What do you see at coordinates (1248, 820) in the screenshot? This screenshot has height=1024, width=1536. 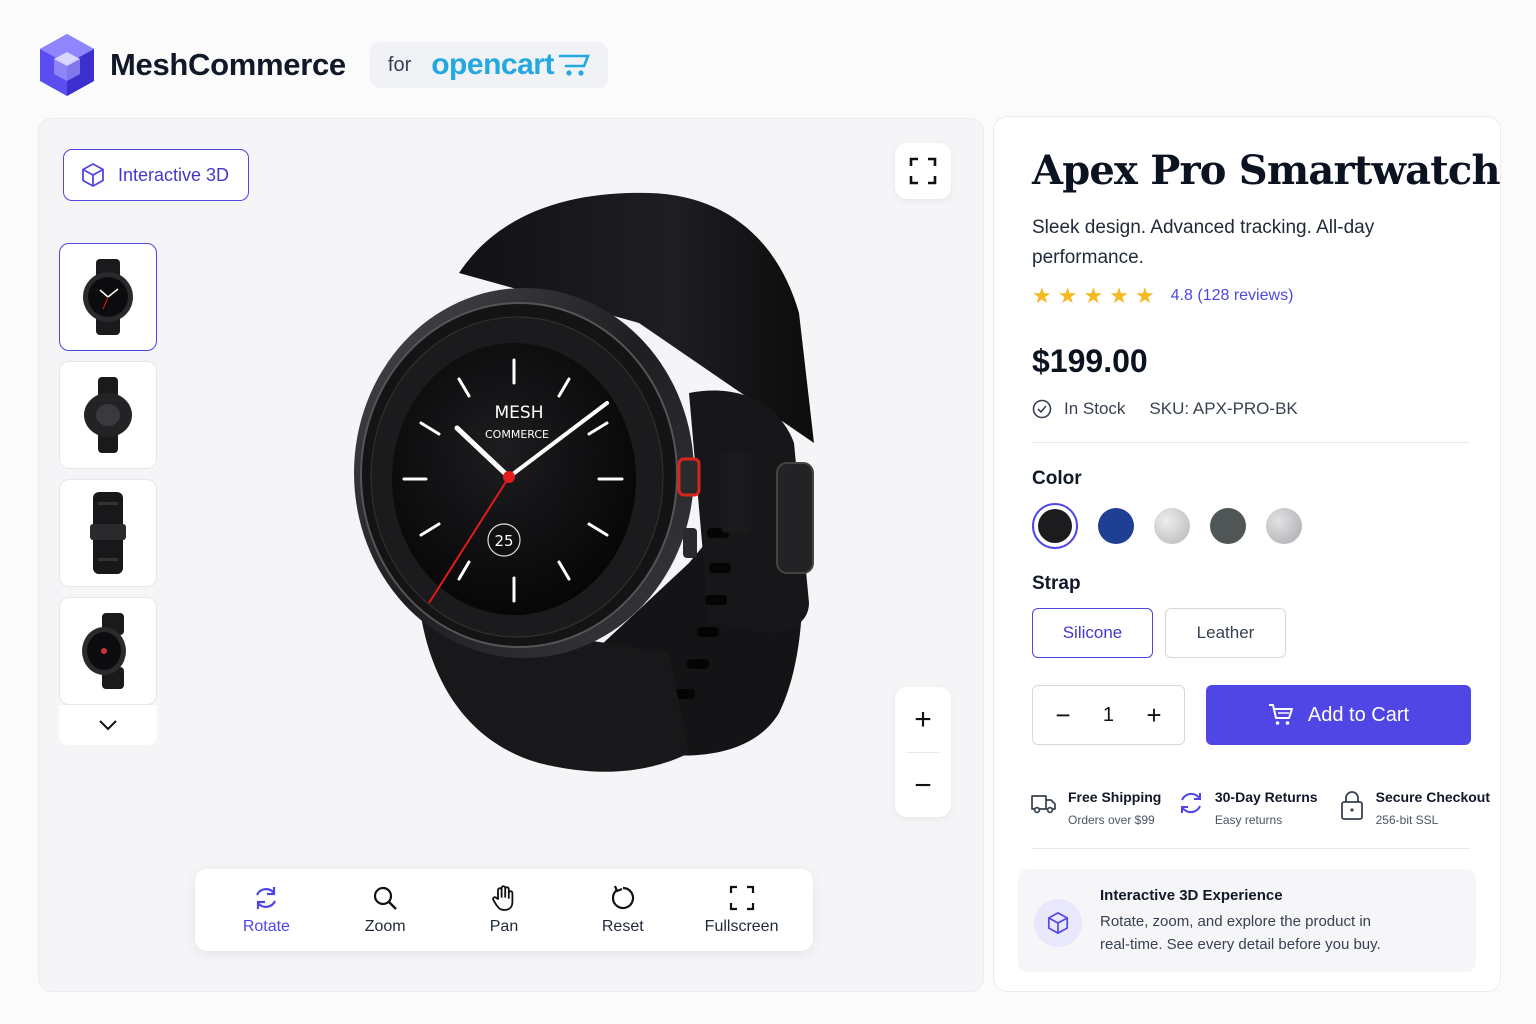 I see `feature-sub: Easy returns` at bounding box center [1248, 820].